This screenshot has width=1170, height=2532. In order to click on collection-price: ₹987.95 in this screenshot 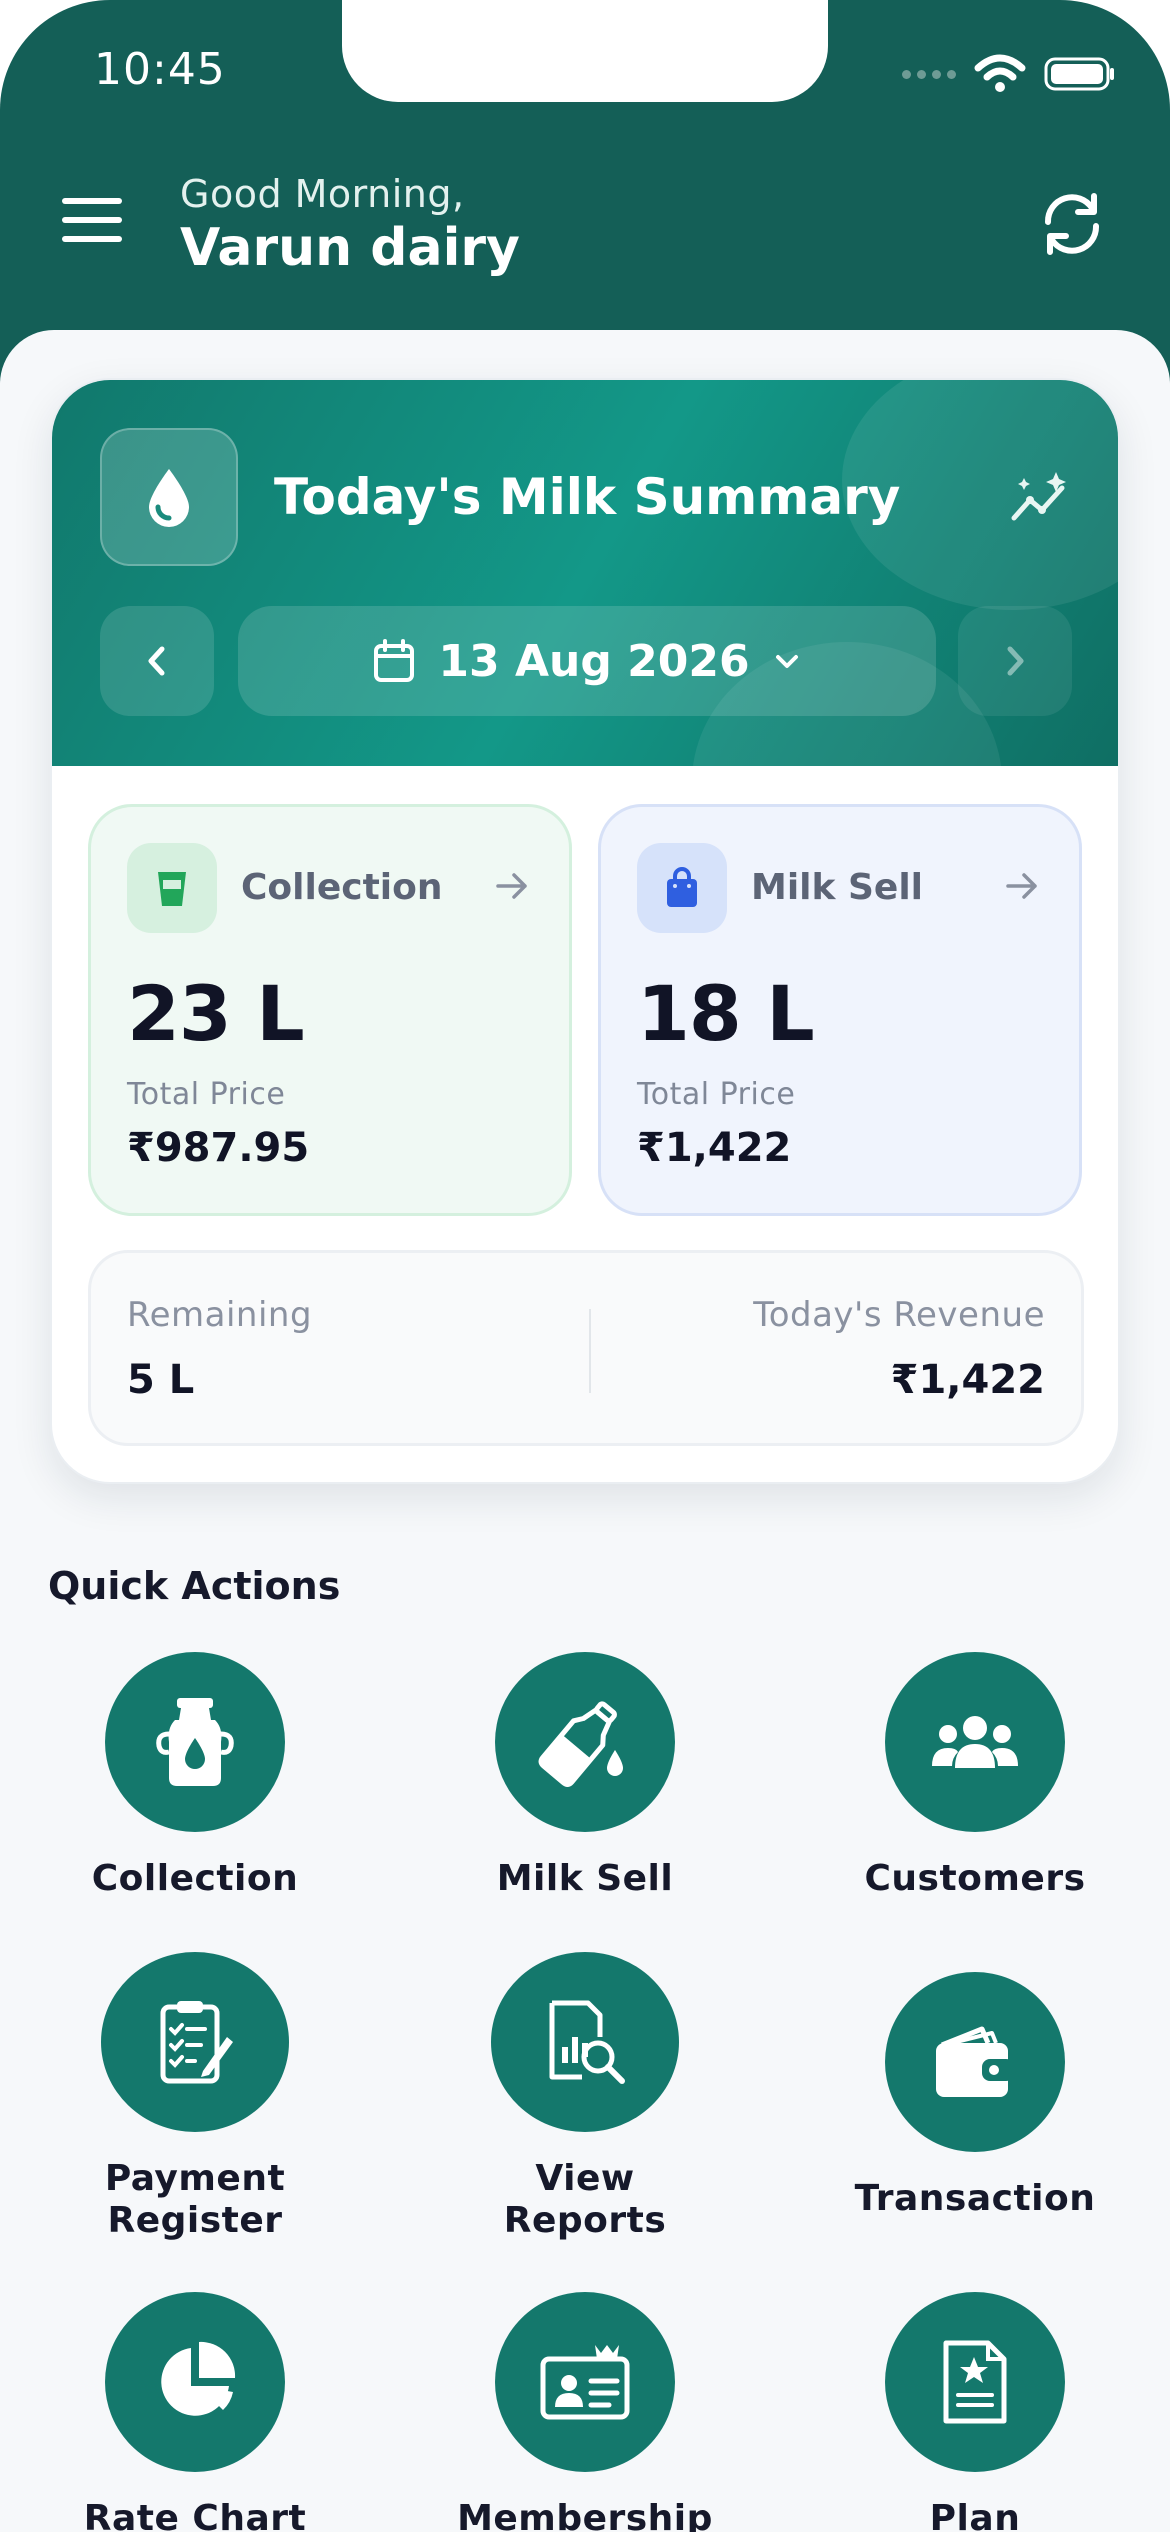, I will do `click(218, 1148)`.